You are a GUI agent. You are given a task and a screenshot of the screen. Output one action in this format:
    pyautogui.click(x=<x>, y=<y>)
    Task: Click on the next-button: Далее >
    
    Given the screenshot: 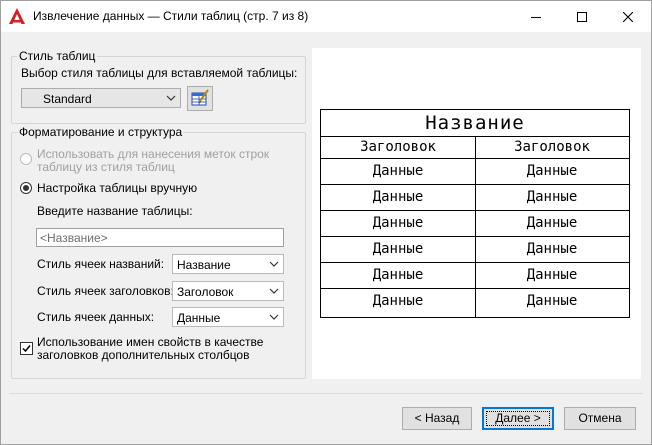 What is the action you would take?
    pyautogui.click(x=518, y=418)
    